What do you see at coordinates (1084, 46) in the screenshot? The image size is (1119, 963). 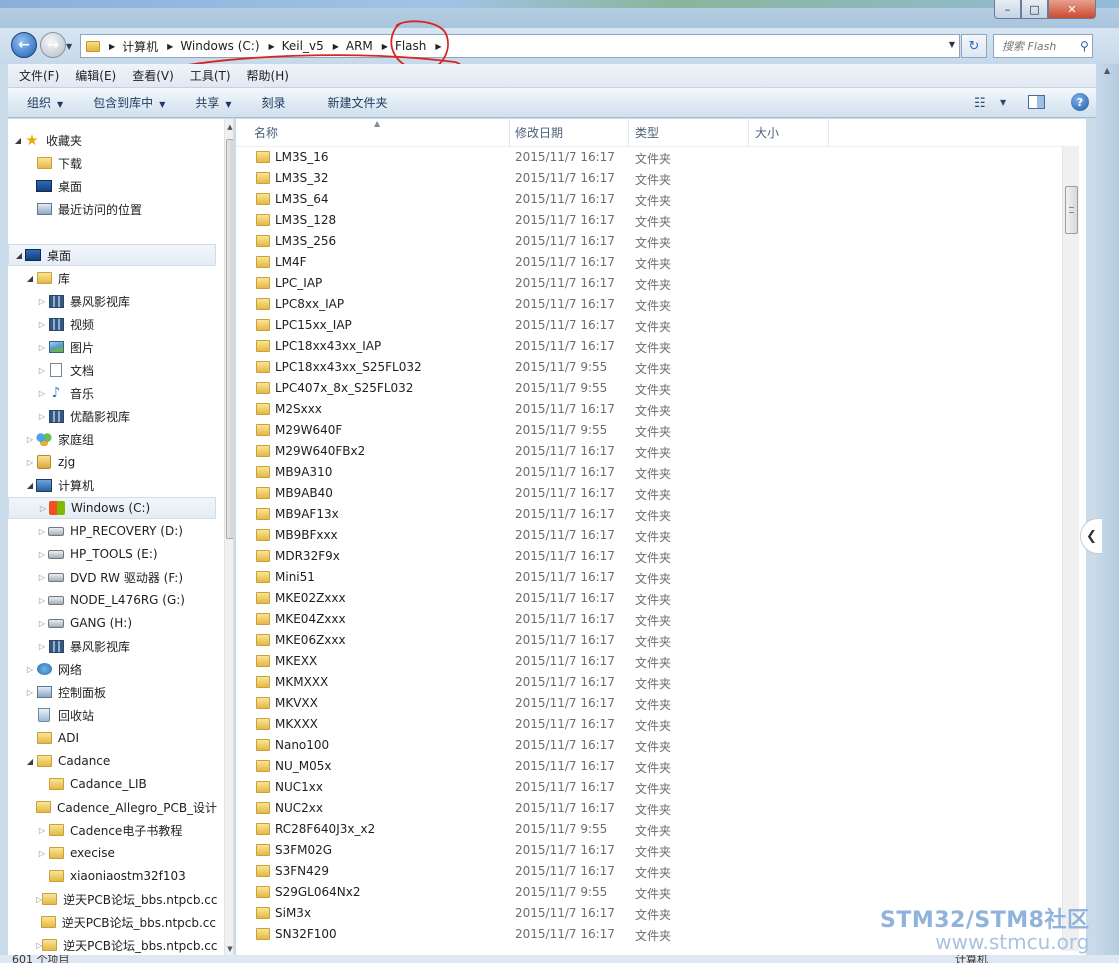 I see `search-icon: ⚲` at bounding box center [1084, 46].